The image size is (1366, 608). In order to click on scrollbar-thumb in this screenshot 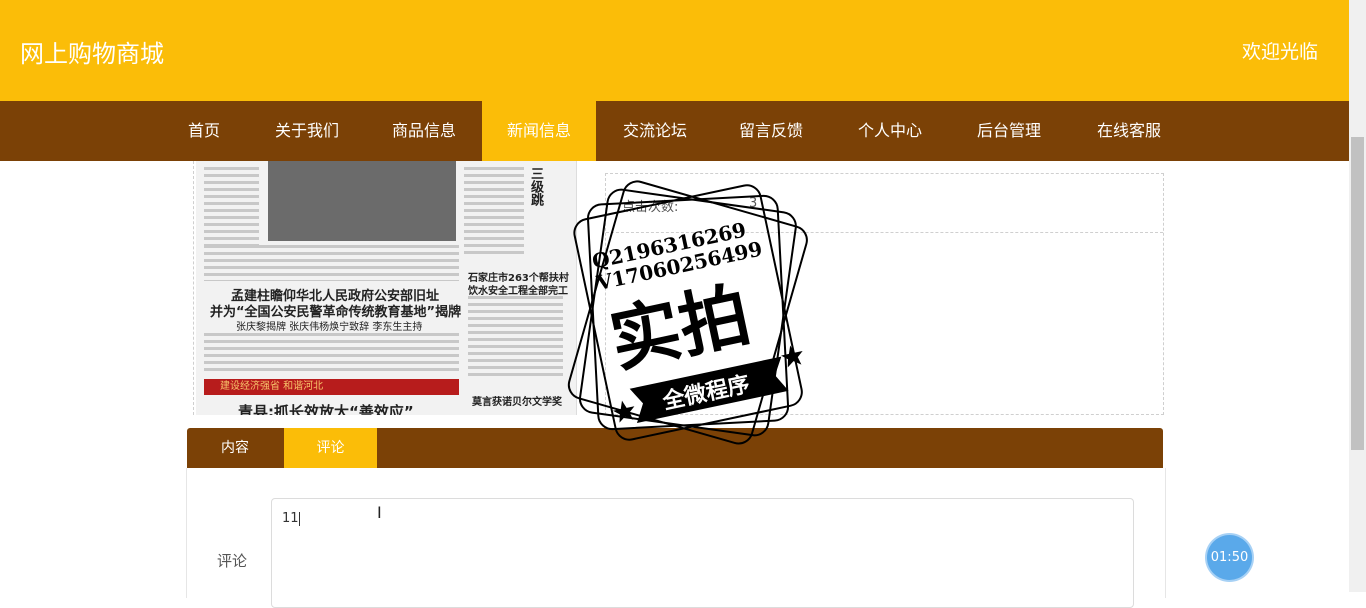, I will do `click(1357, 293)`.